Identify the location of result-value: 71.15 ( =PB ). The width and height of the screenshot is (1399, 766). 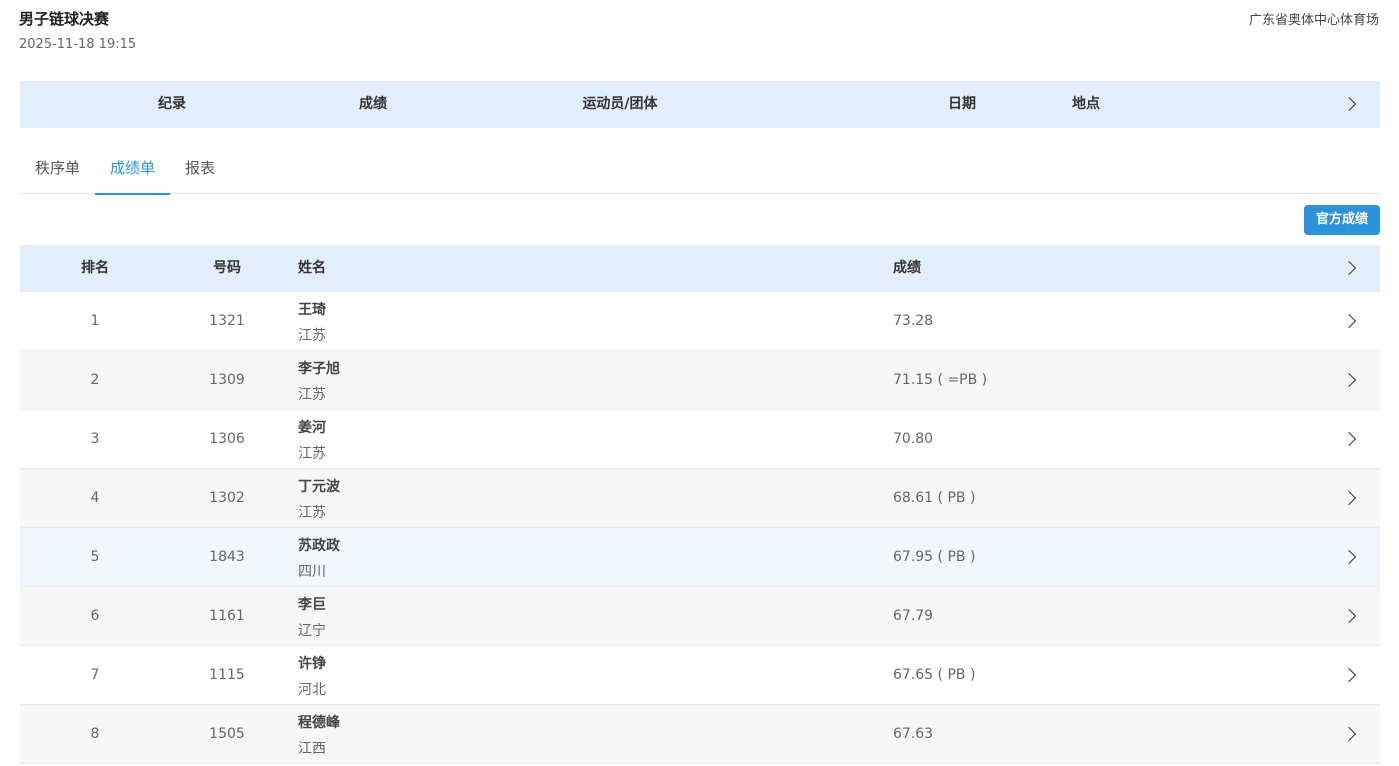
(940, 380).